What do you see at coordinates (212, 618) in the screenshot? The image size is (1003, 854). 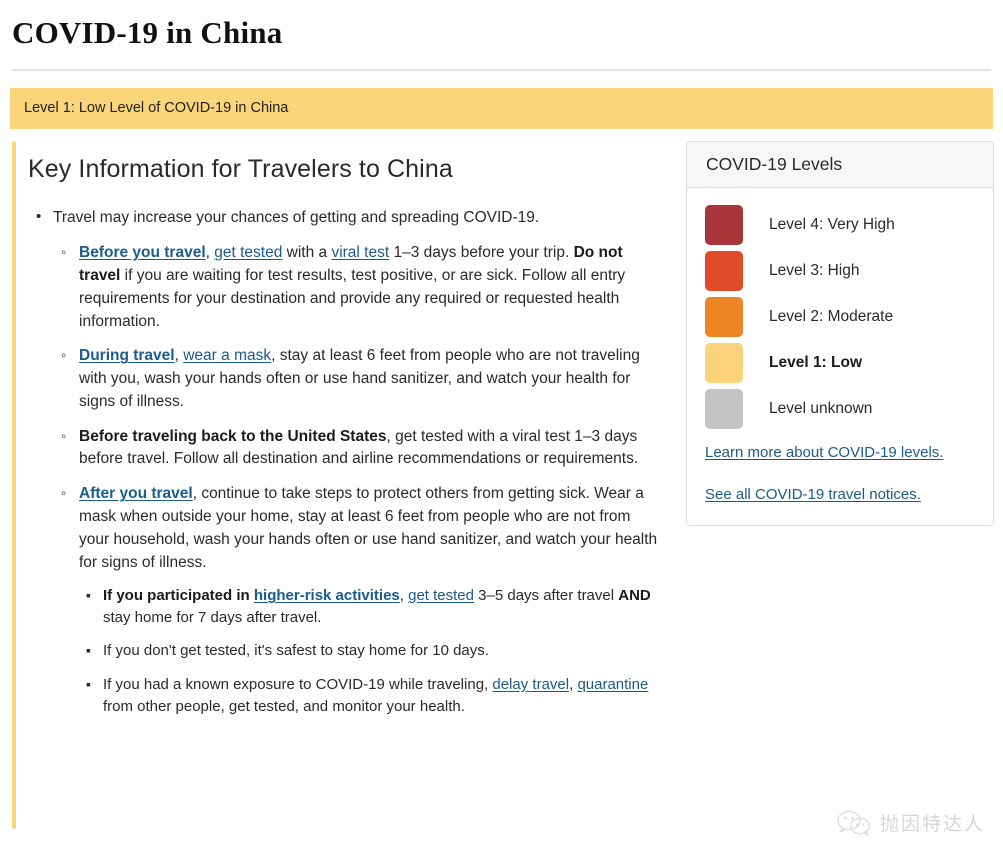 I see `body-text: stay home for 7 days after travel.` at bounding box center [212, 618].